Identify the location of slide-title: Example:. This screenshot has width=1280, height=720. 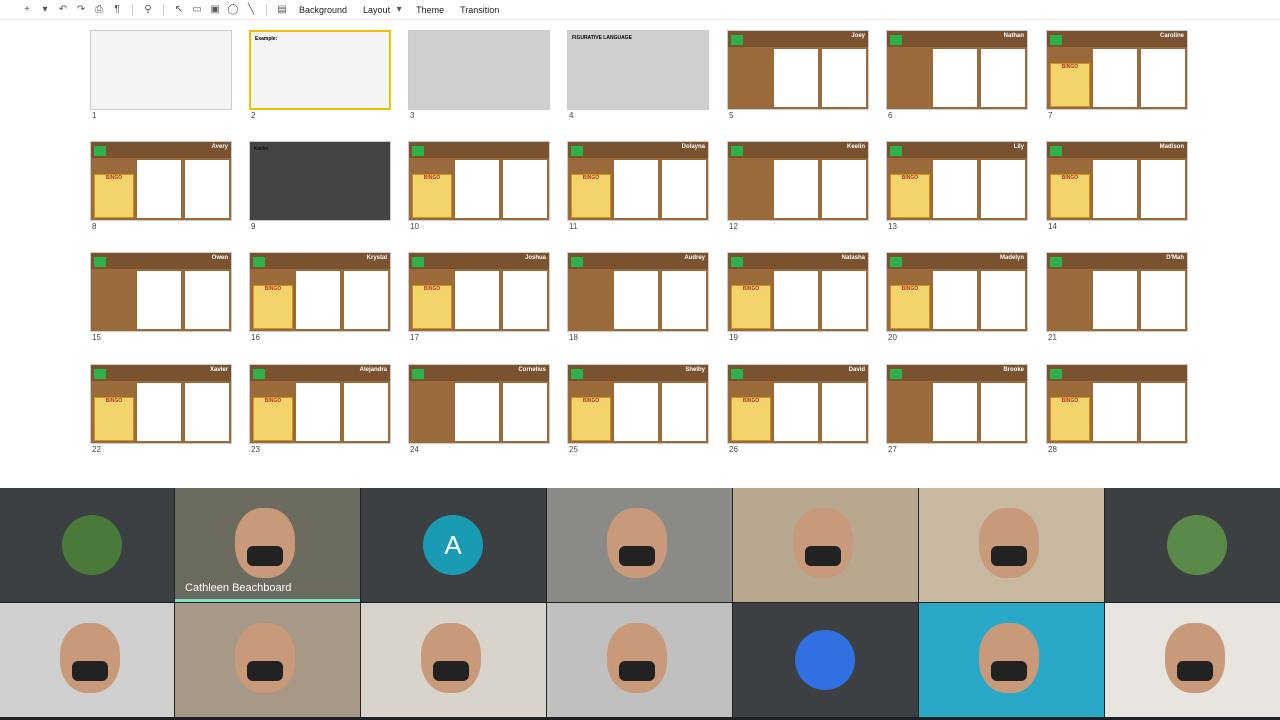
(266, 39).